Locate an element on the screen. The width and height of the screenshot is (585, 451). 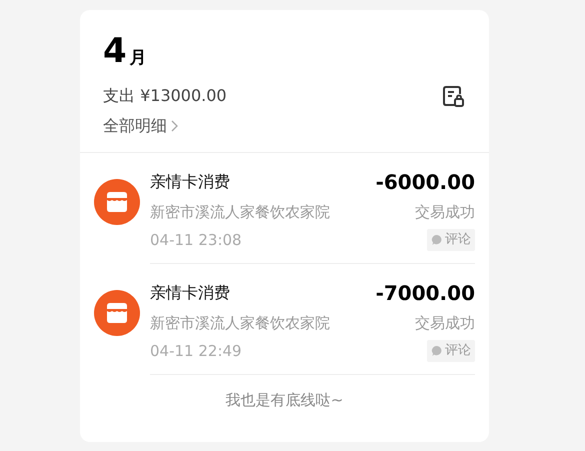
transaction-amount: -7000.00 is located at coordinates (425, 293).